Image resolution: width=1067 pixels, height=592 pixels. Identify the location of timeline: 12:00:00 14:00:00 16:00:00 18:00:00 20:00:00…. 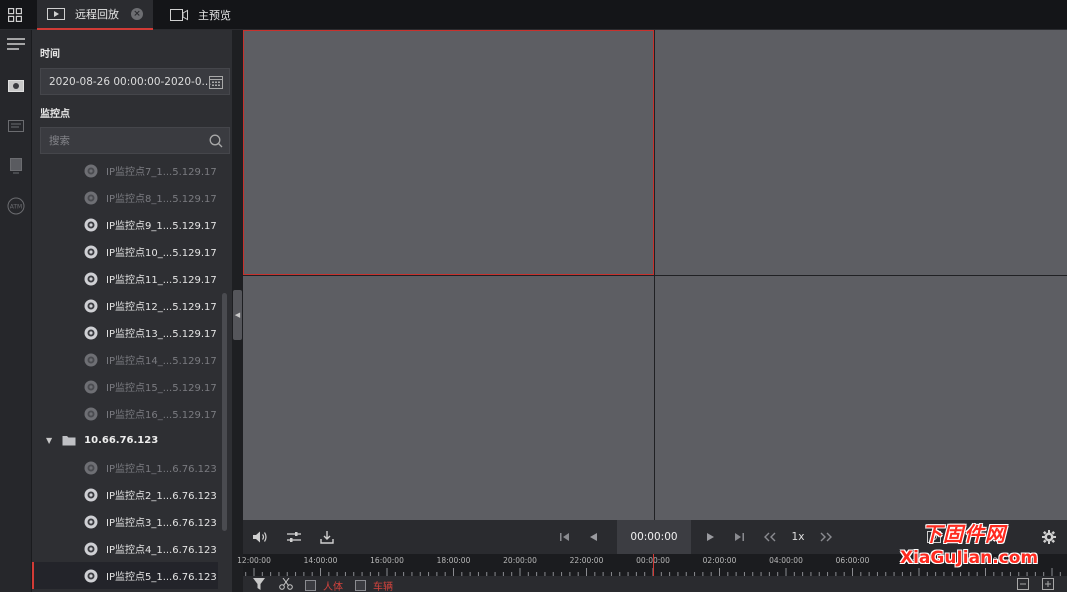
(652, 565).